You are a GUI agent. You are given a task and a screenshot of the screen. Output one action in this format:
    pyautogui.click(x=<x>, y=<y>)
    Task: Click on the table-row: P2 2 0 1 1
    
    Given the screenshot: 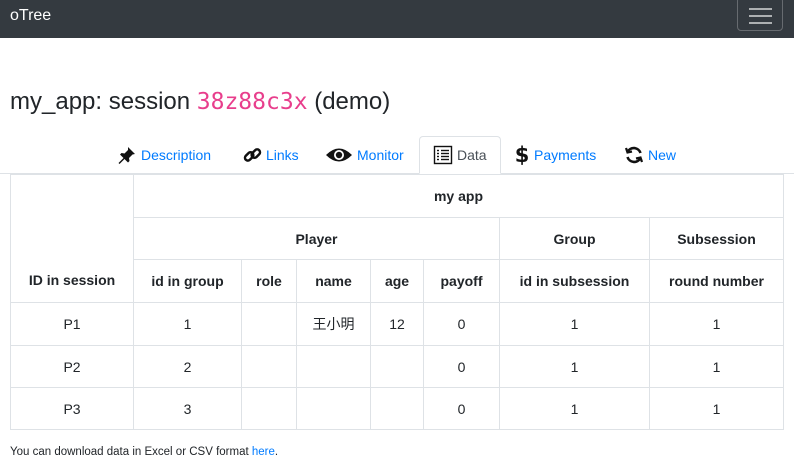 What is the action you would take?
    pyautogui.click(x=397, y=366)
    